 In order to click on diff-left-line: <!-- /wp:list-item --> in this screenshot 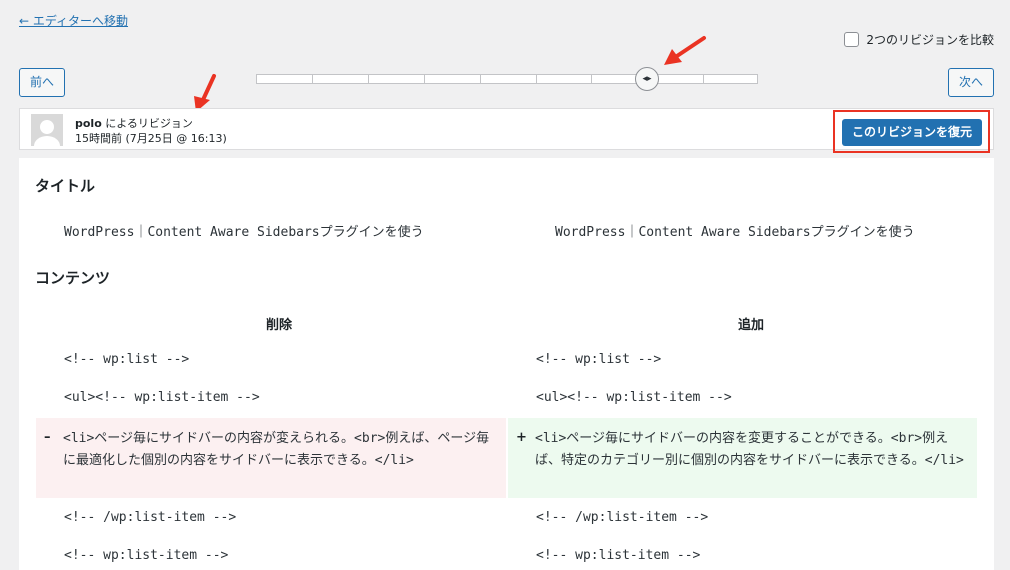, I will do `click(150, 517)`.